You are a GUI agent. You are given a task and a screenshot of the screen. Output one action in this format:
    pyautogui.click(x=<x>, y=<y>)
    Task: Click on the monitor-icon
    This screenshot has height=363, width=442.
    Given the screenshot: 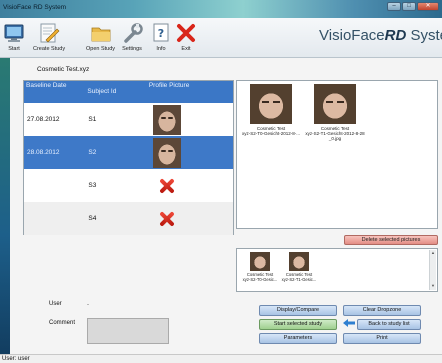 What is the action you would take?
    pyautogui.click(x=14, y=33)
    